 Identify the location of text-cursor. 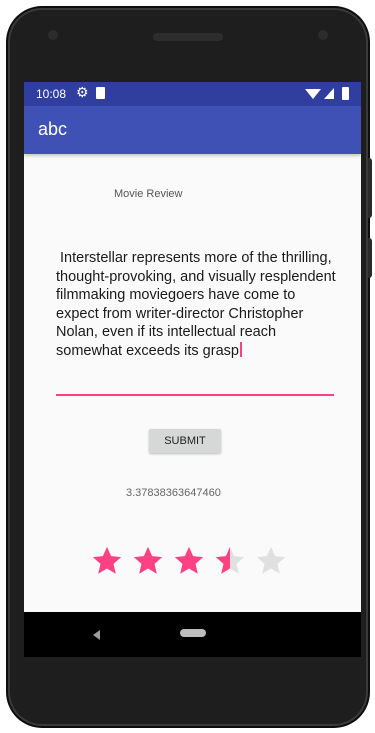
(240, 349).